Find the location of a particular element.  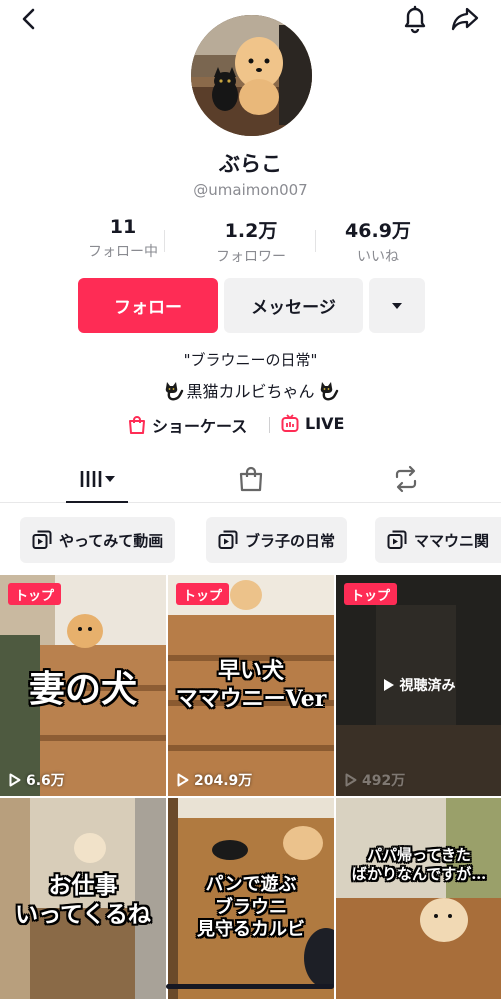

link-divider is located at coordinates (269, 425).